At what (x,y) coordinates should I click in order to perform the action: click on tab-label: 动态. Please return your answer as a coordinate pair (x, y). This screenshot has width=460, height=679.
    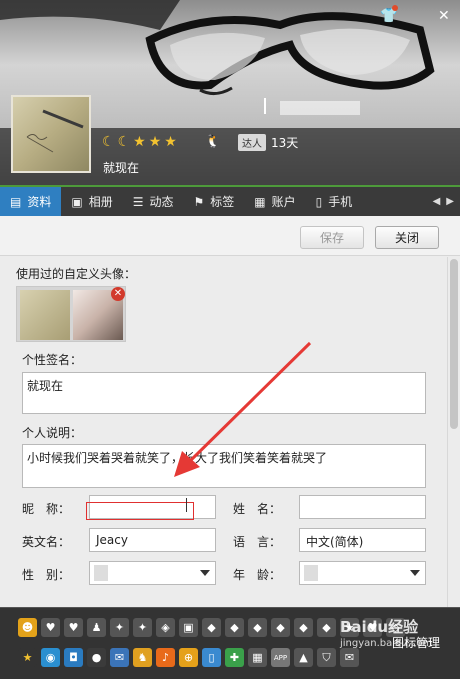
    Looking at the image, I should click on (161, 202).